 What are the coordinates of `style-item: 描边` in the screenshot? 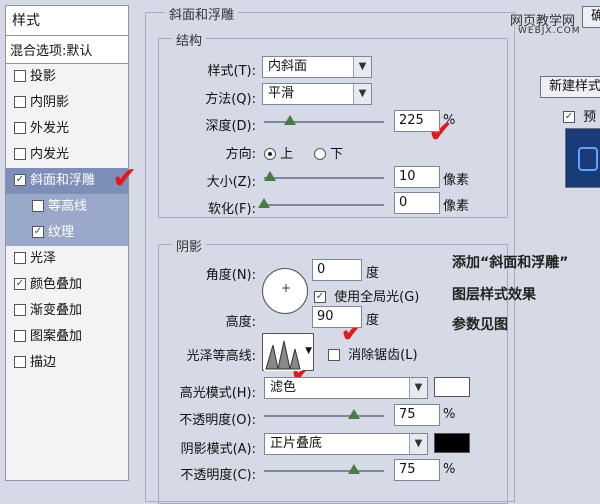 It's located at (67, 363).